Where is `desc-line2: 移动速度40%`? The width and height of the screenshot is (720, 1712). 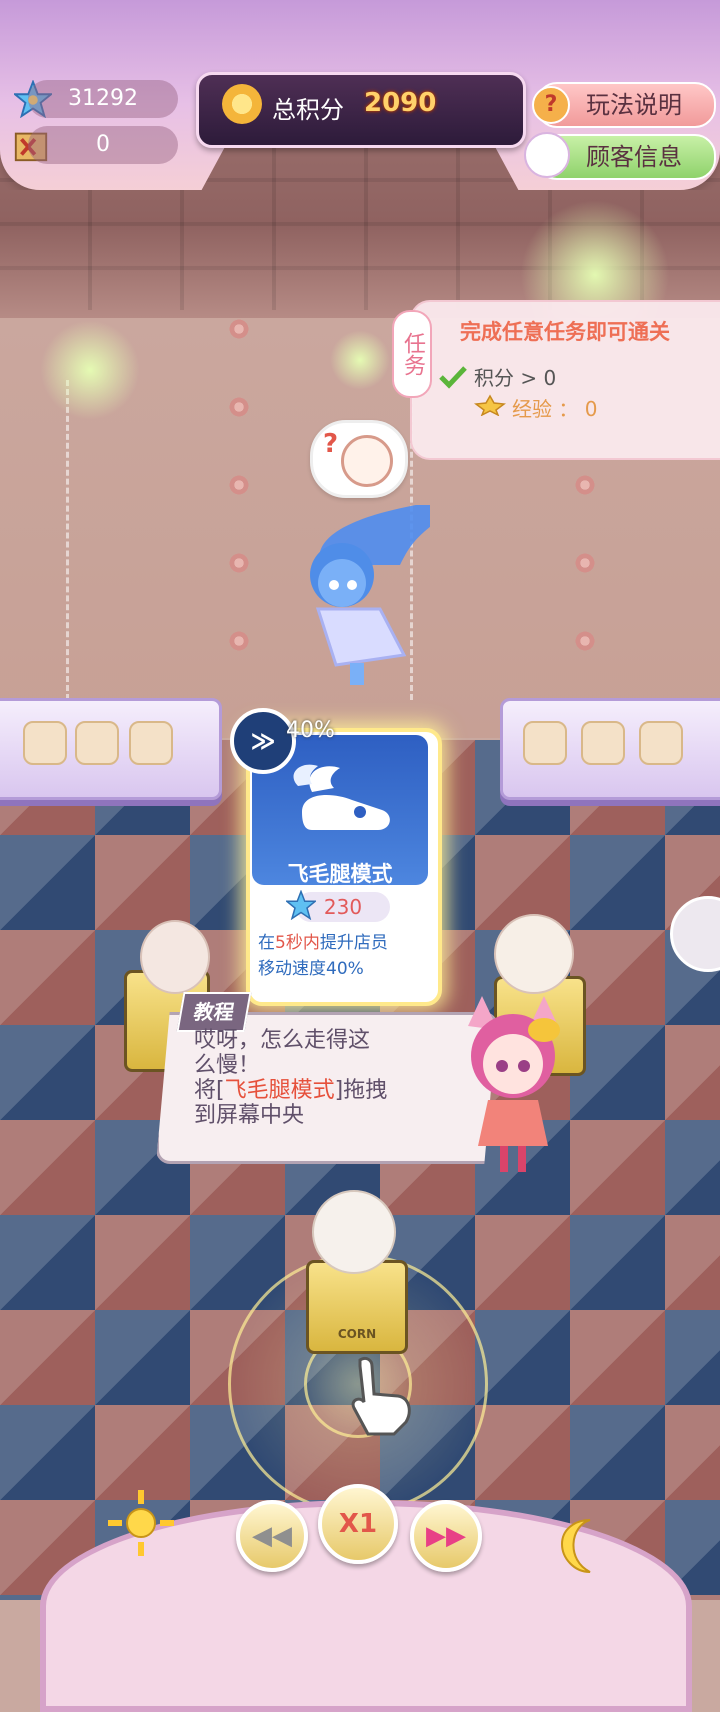
desc-line2: 移动速度40% is located at coordinates (311, 969).